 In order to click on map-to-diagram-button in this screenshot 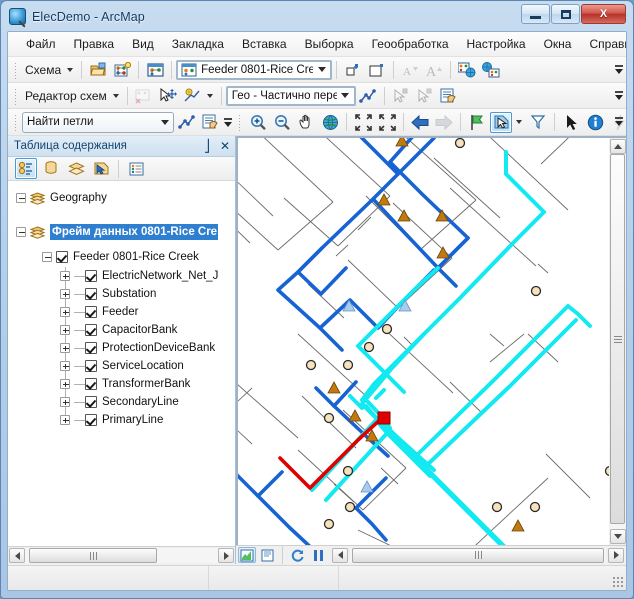, I will do `click(491, 69)`.